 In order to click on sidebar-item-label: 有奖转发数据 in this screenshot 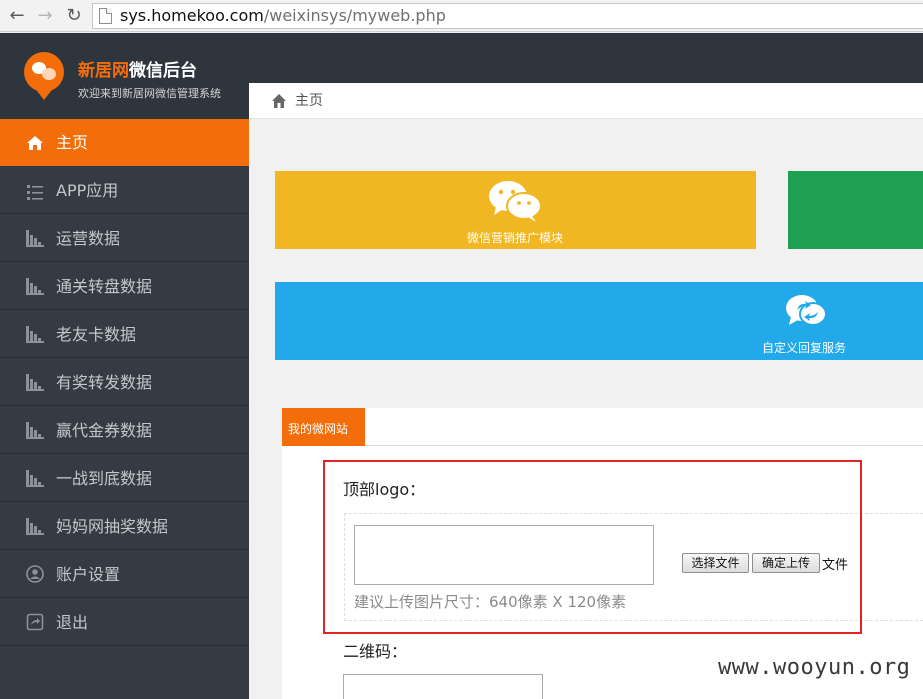, I will do `click(104, 382)`.